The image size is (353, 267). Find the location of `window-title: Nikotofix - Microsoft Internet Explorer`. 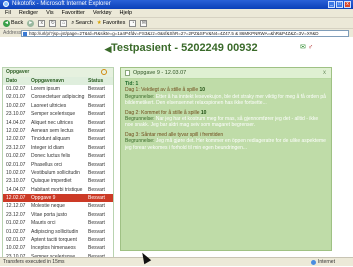

window-title: Nikotofix - Microsoft Internet Explorer is located at coordinates (61, 4).